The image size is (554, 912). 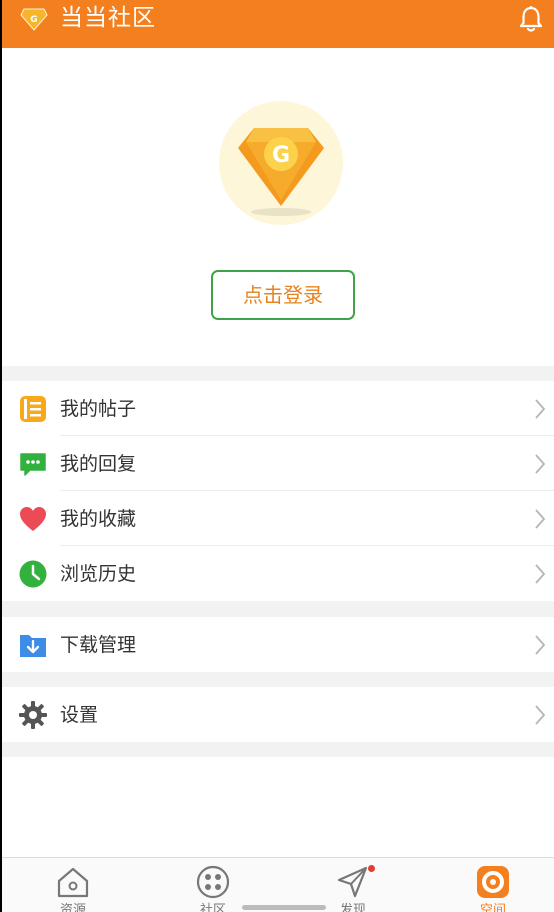 What do you see at coordinates (213, 882) in the screenshot?
I see `community-icon` at bounding box center [213, 882].